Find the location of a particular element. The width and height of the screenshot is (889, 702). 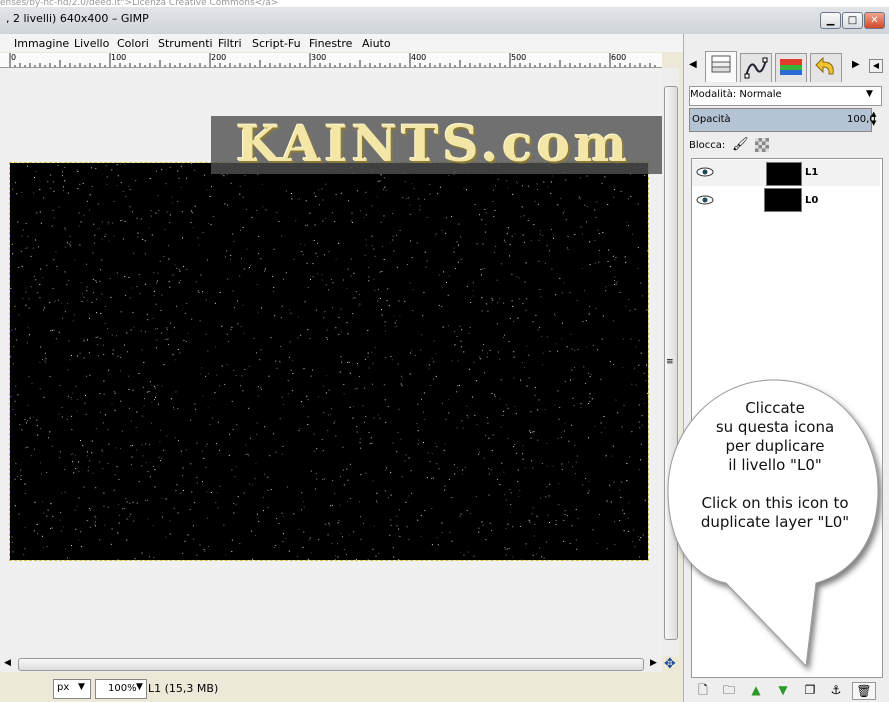

paths-icon is located at coordinates (756, 68).